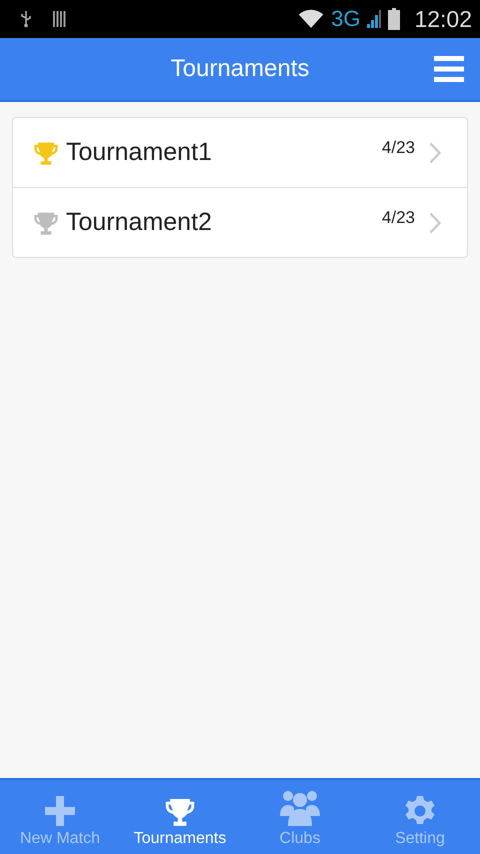 This screenshot has width=480, height=854. I want to click on people-icon, so click(300, 808).